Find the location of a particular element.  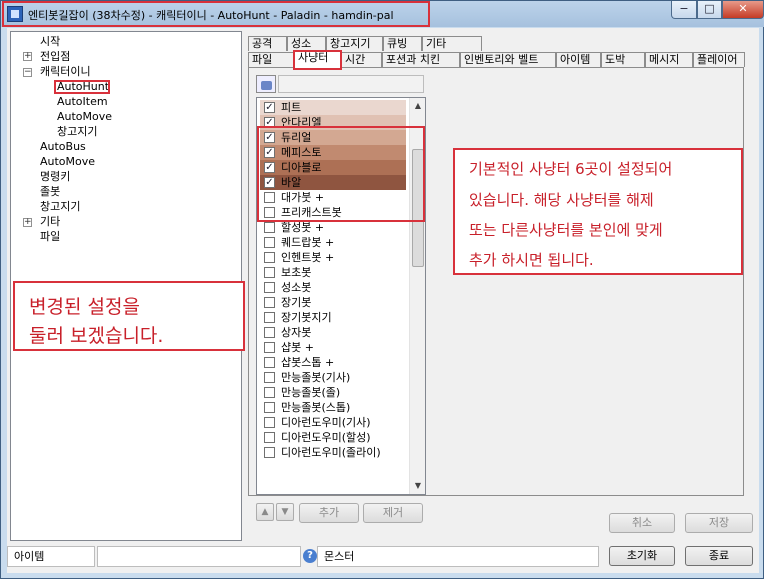

list-item: 성소봇 is located at coordinates (333, 287).